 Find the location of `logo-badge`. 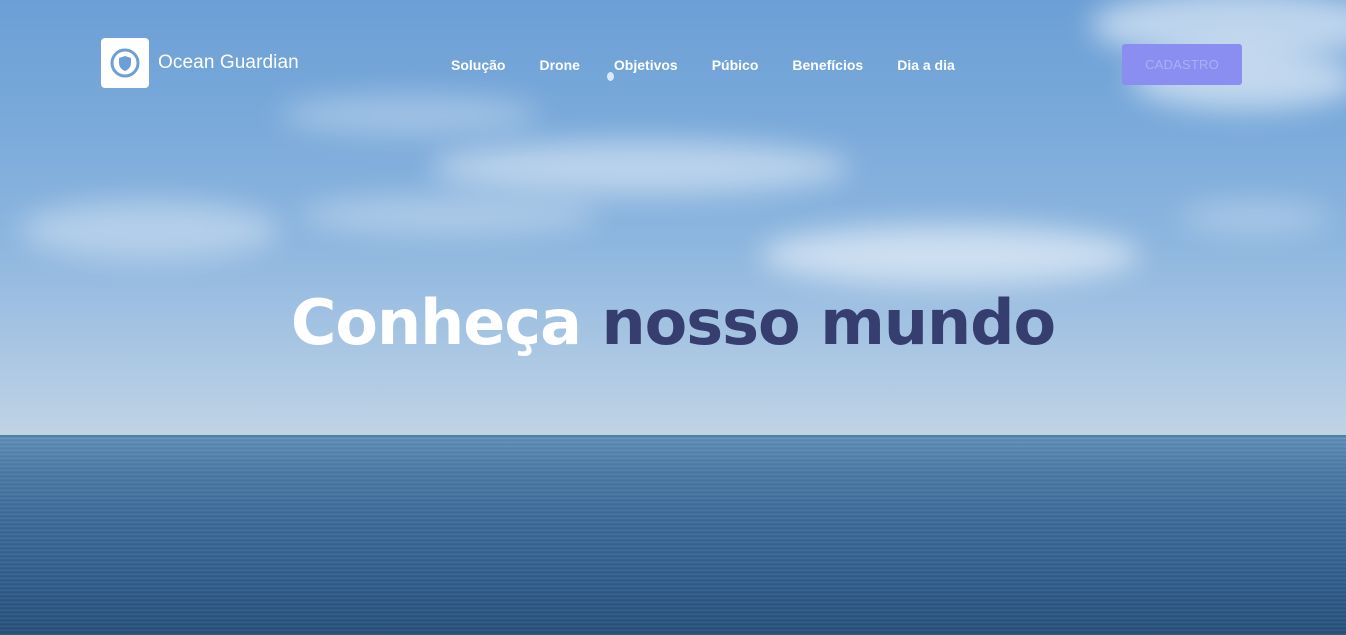

logo-badge is located at coordinates (125, 63).